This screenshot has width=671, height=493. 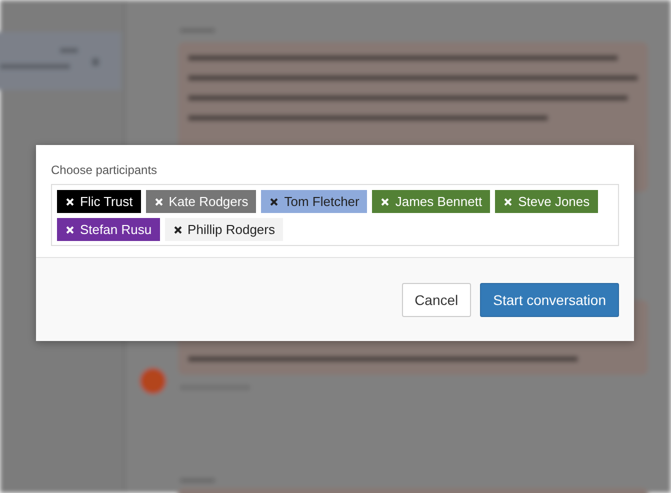 I want to click on start-button: Start conversation, so click(x=549, y=299).